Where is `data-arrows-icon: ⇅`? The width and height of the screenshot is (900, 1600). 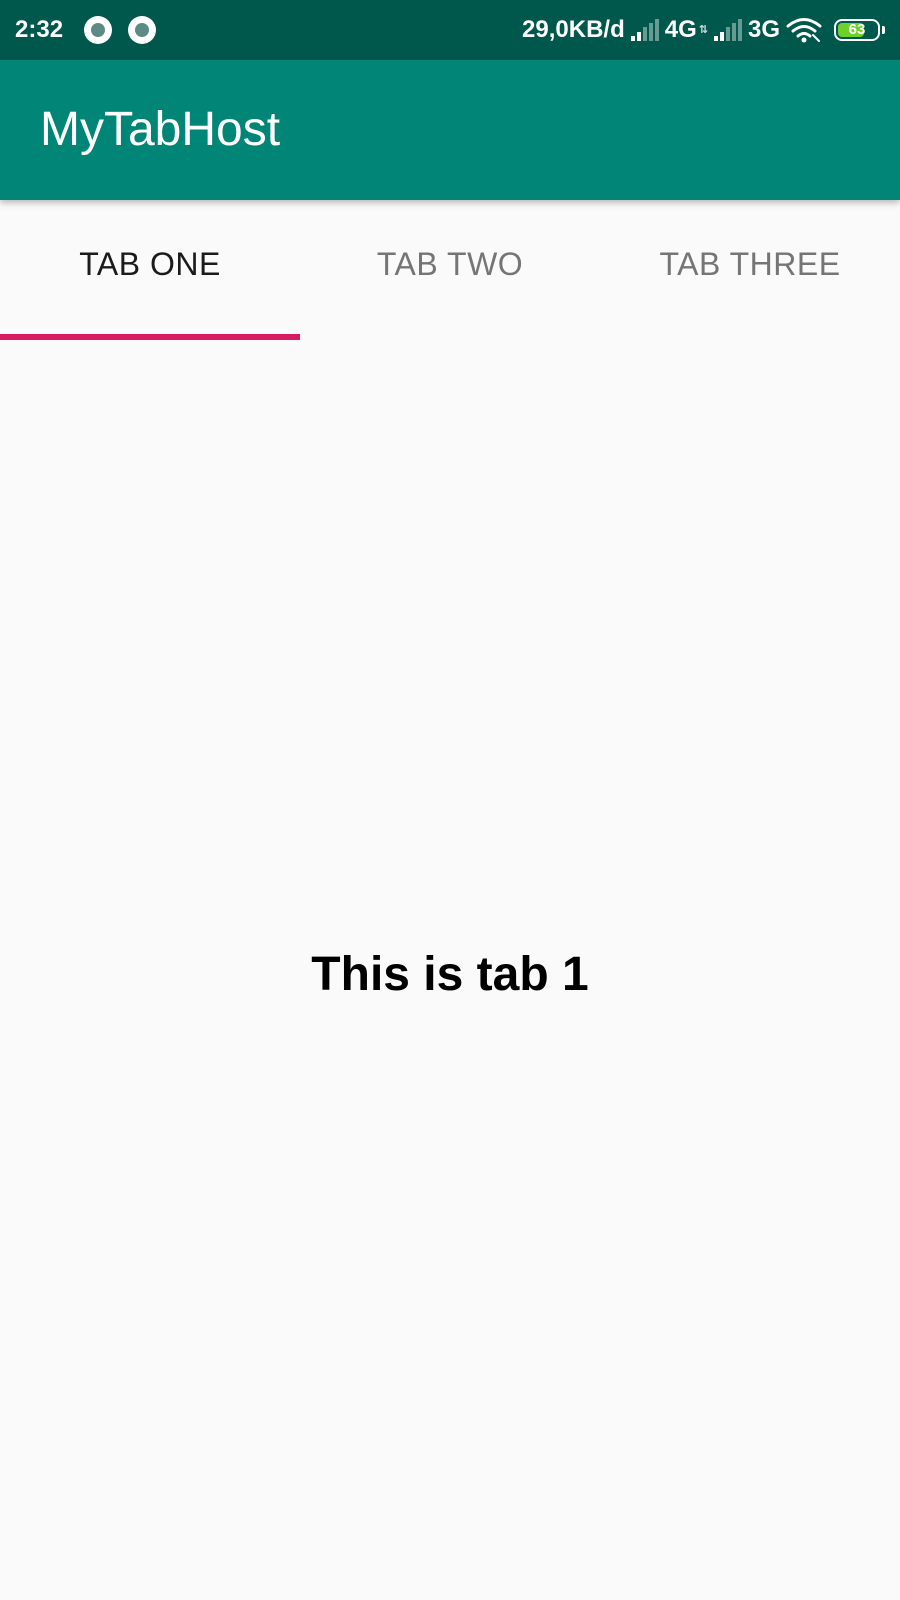 data-arrows-icon: ⇅ is located at coordinates (703, 30).